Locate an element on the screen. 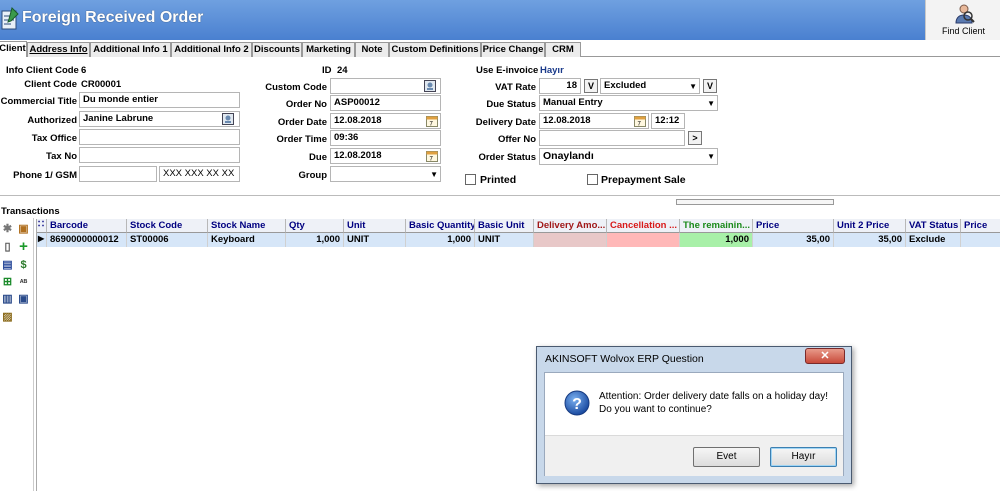  contact-picker-icon is located at coordinates (228, 119).